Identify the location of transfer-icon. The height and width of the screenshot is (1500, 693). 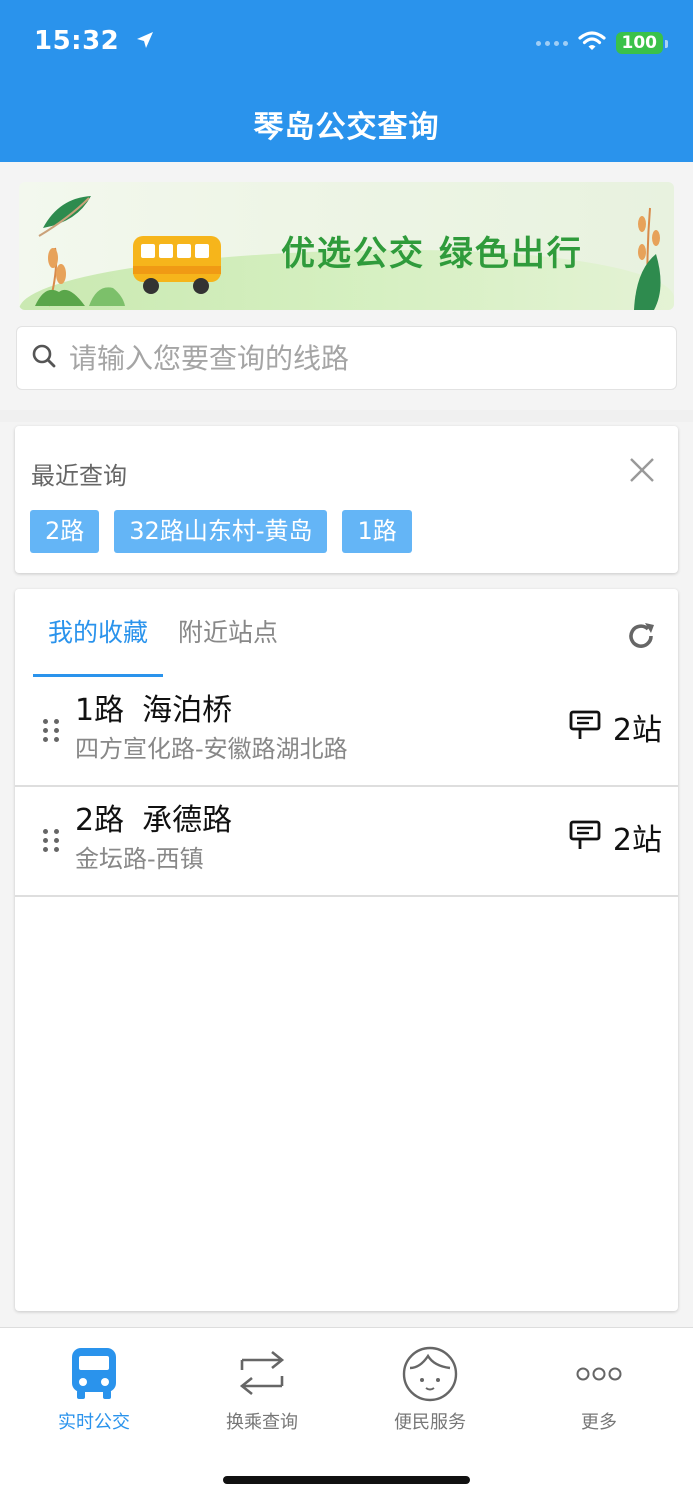
(262, 1374).